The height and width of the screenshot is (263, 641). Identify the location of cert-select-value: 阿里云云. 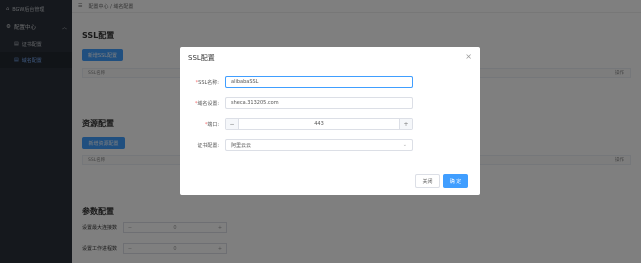
(241, 145).